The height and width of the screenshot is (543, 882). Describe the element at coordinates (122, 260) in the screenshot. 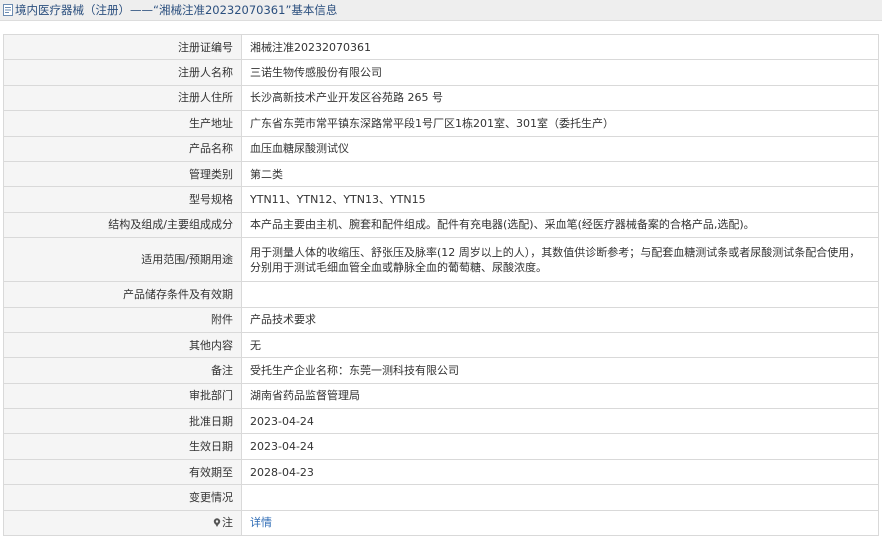

I see `row-label: 适用范围/预期用途` at that location.